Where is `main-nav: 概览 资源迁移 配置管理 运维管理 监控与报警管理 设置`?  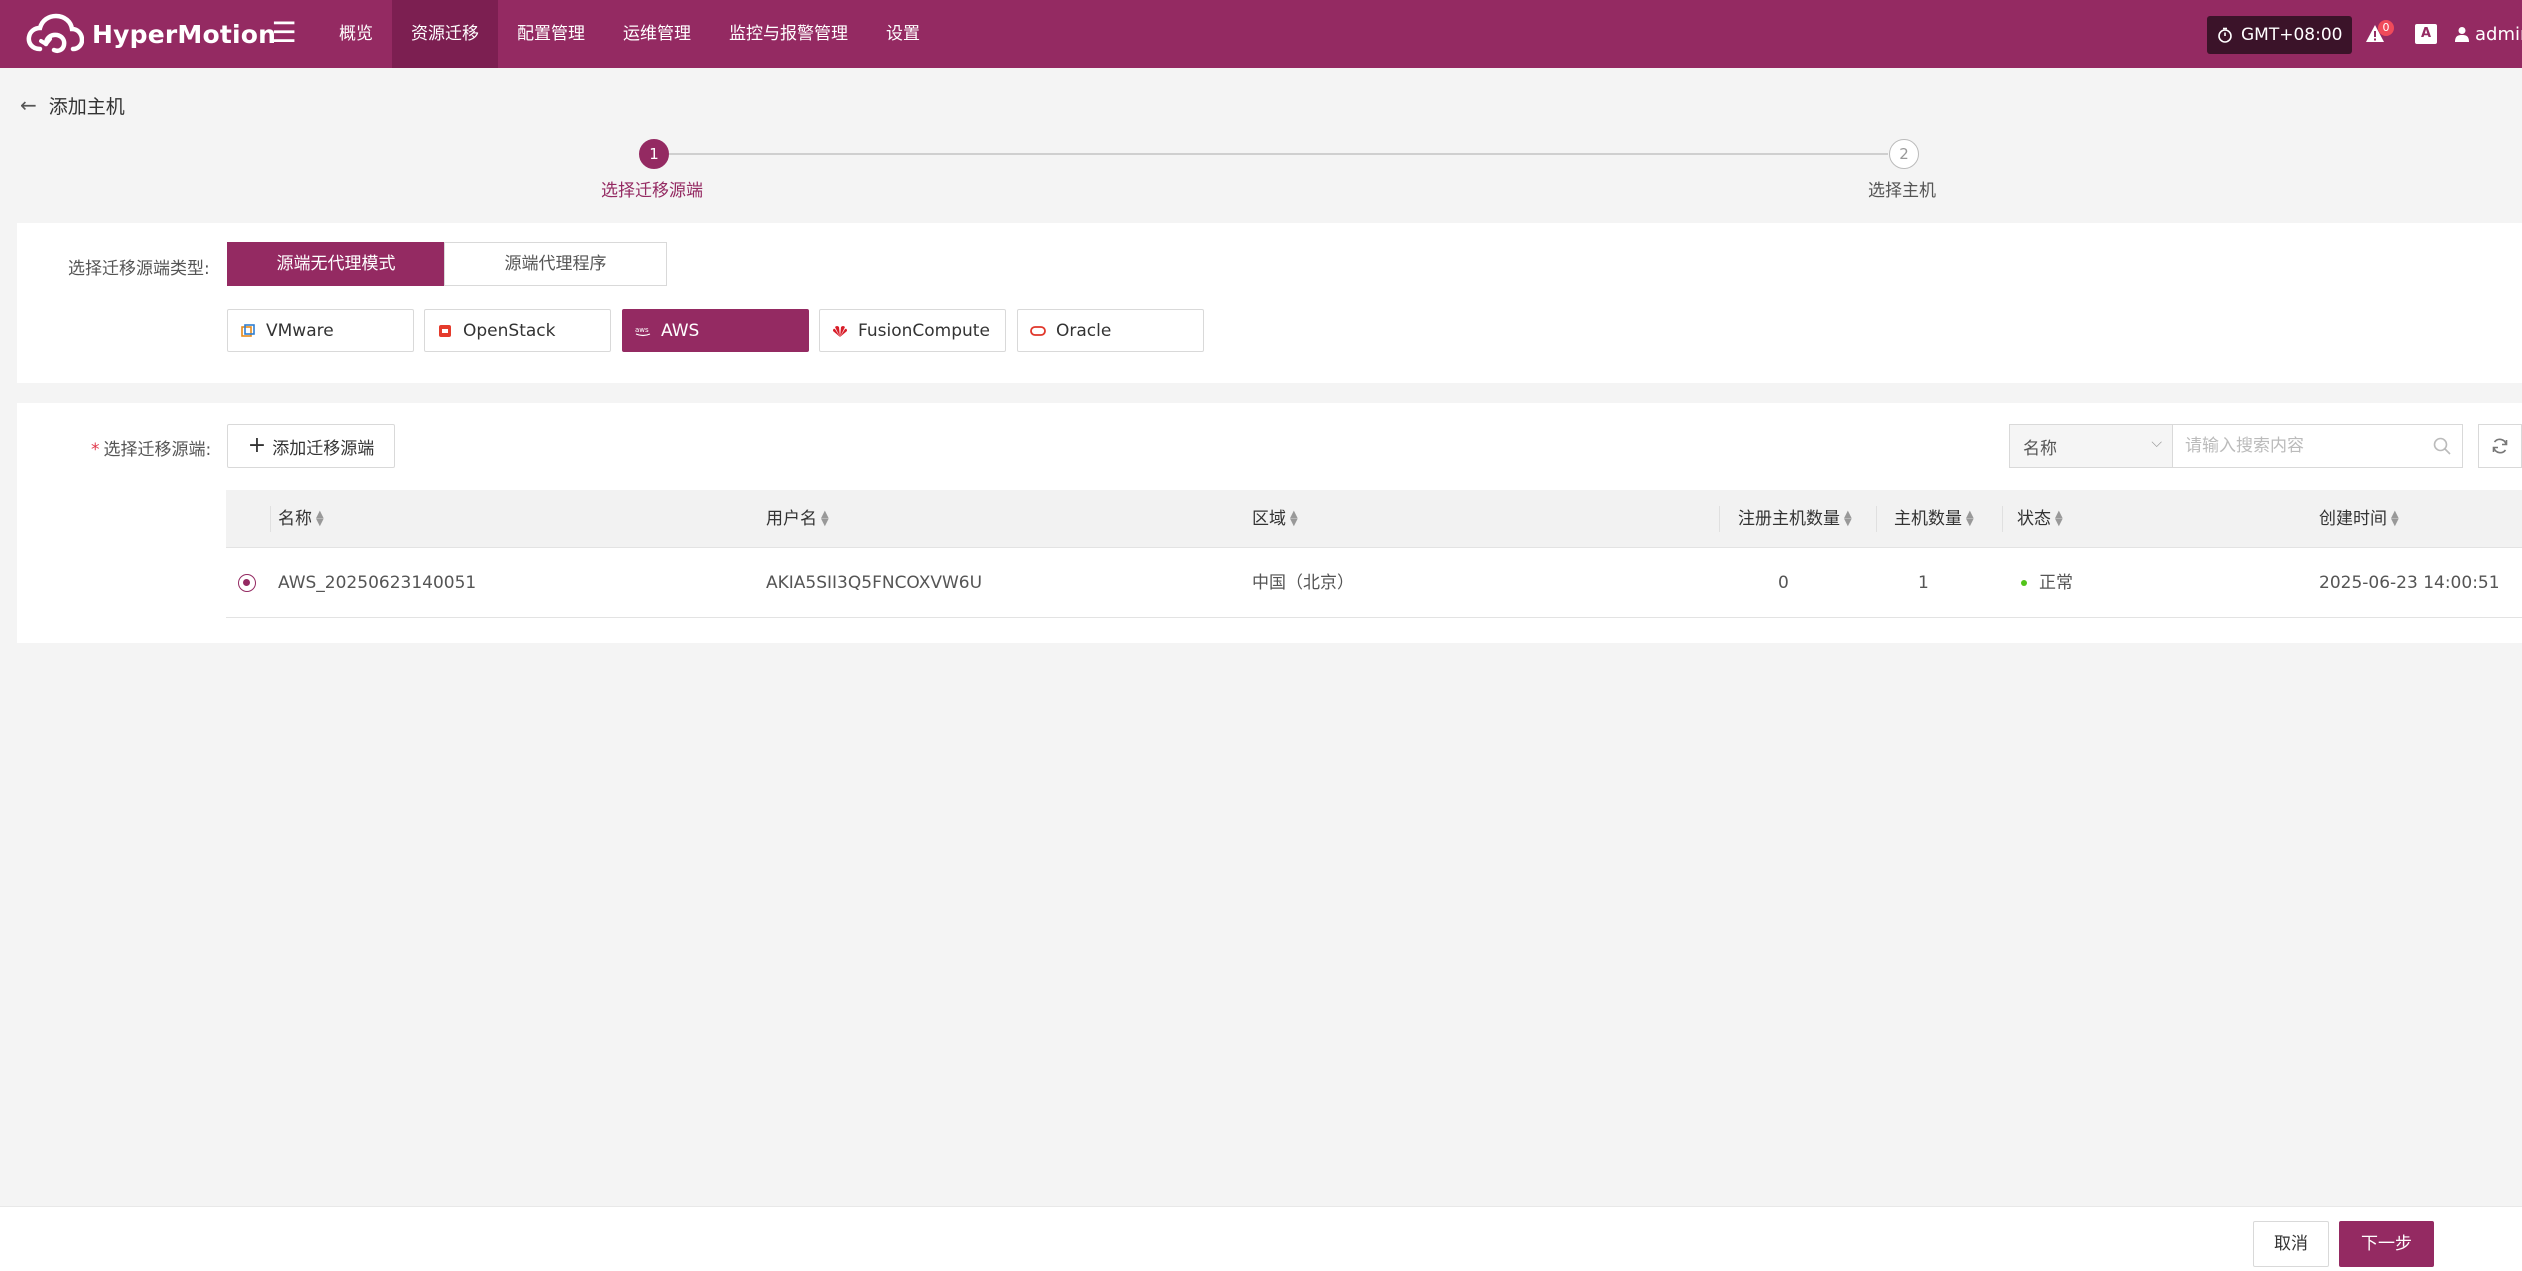 main-nav: 概览 资源迁移 配置管理 运维管理 监控与报警管理 设置 is located at coordinates (629, 34).